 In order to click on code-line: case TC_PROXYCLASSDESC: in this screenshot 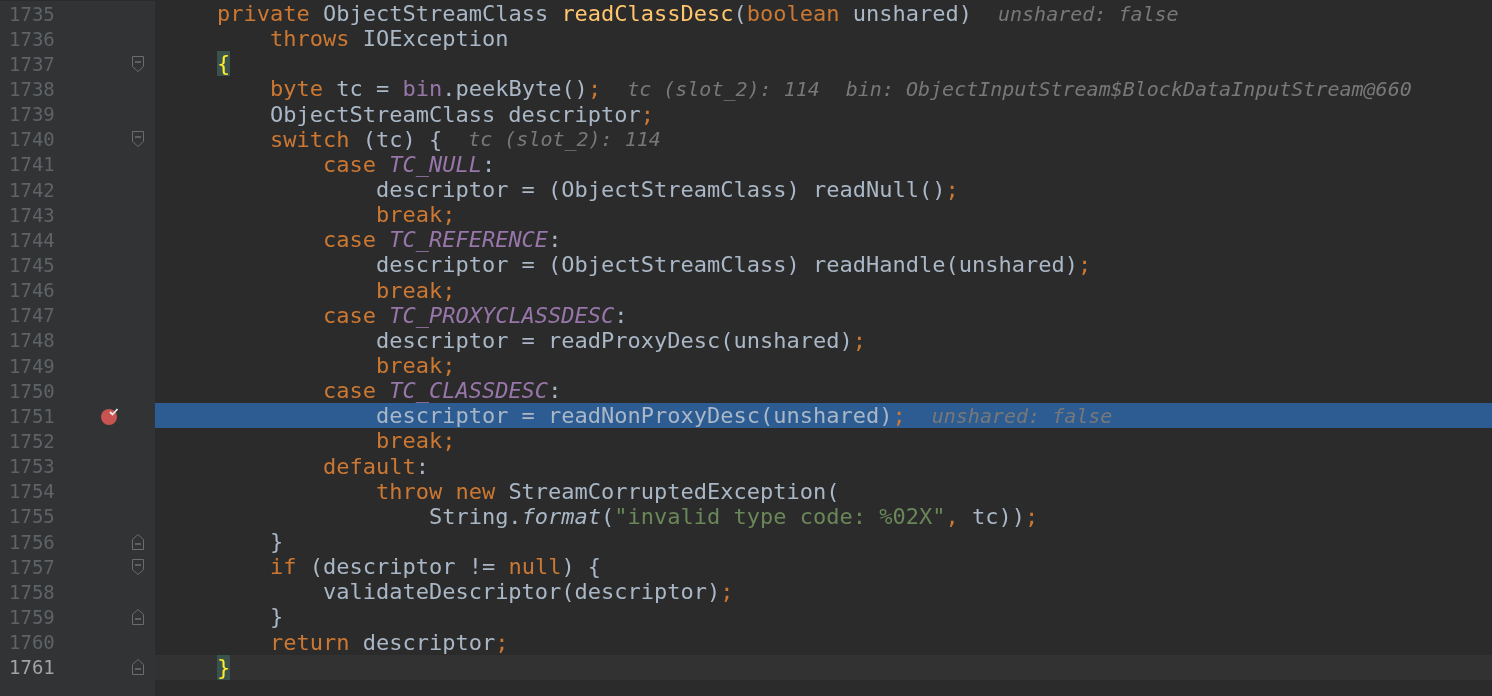, I will do `click(474, 315)`.